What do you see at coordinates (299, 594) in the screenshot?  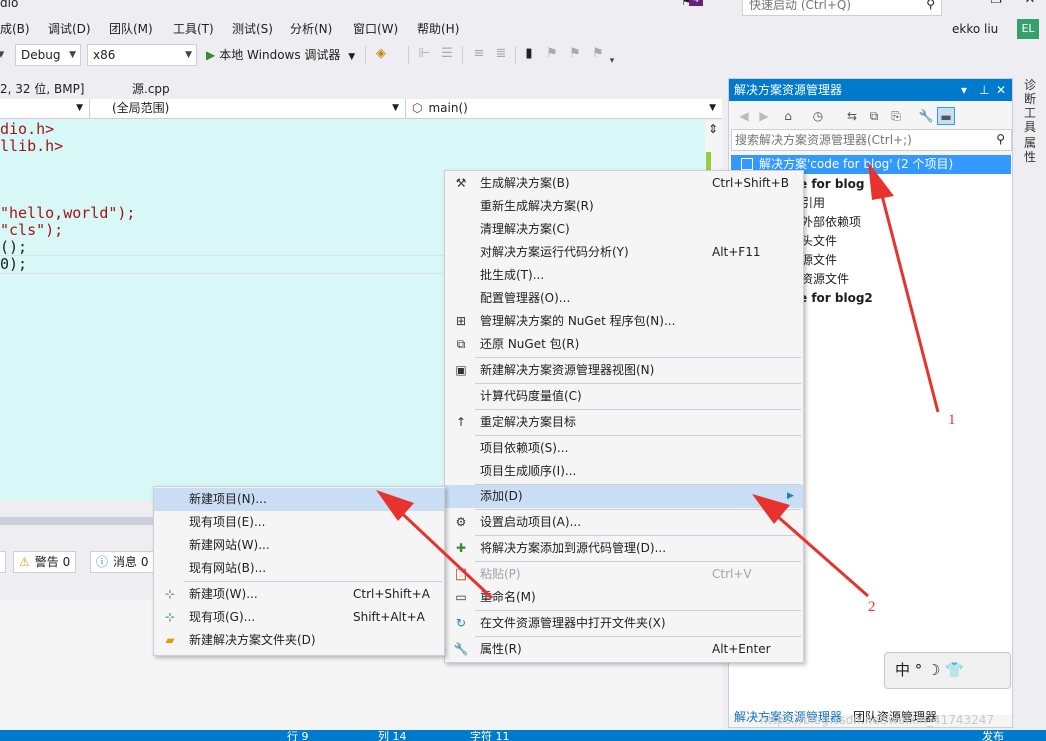 I see `menu-item-new-item: ⊹ 新建项(W)... Ctrl+Shift+A` at bounding box center [299, 594].